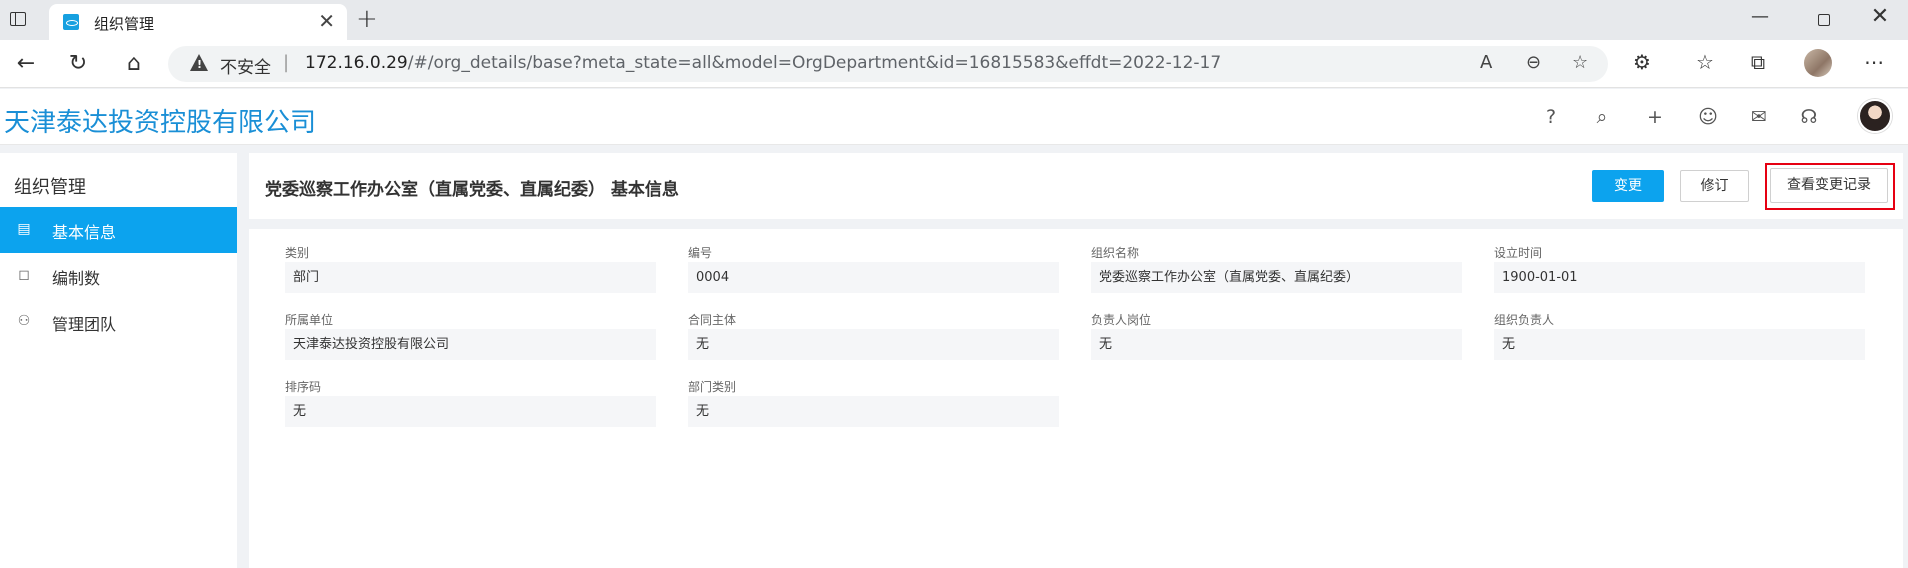 The width and height of the screenshot is (1908, 568). I want to click on search-icon: ⌕, so click(1602, 117).